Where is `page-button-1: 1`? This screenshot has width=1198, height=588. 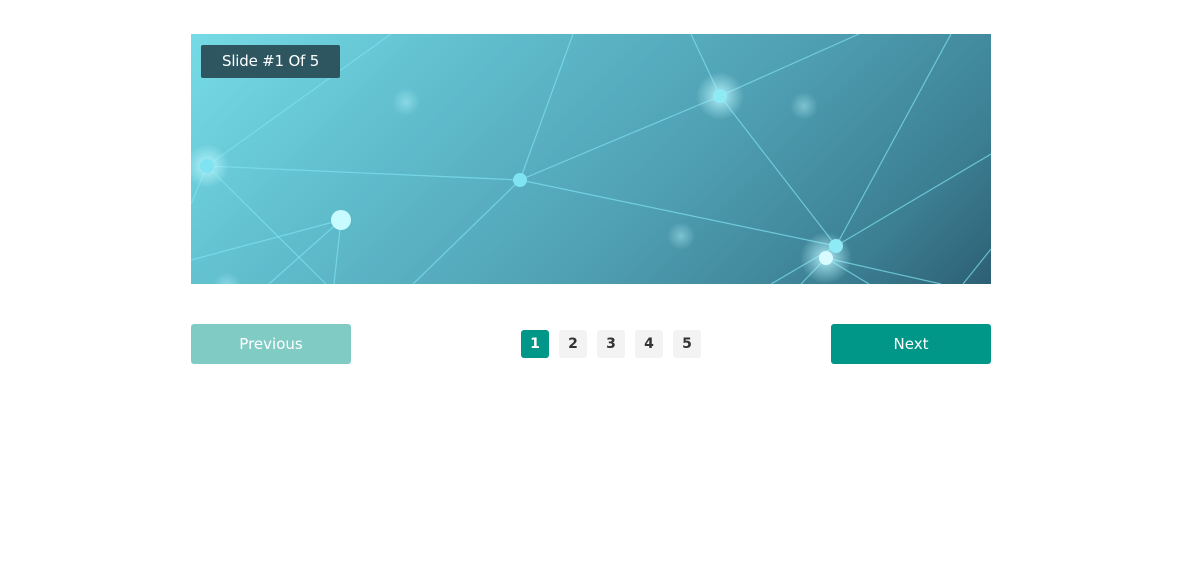 page-button-1: 1 is located at coordinates (535, 344).